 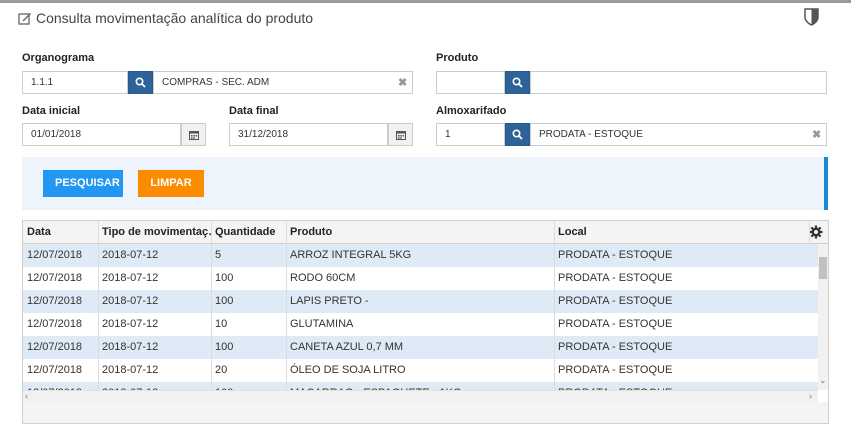 I want to click on cell-quantidade: 10, so click(x=221, y=324).